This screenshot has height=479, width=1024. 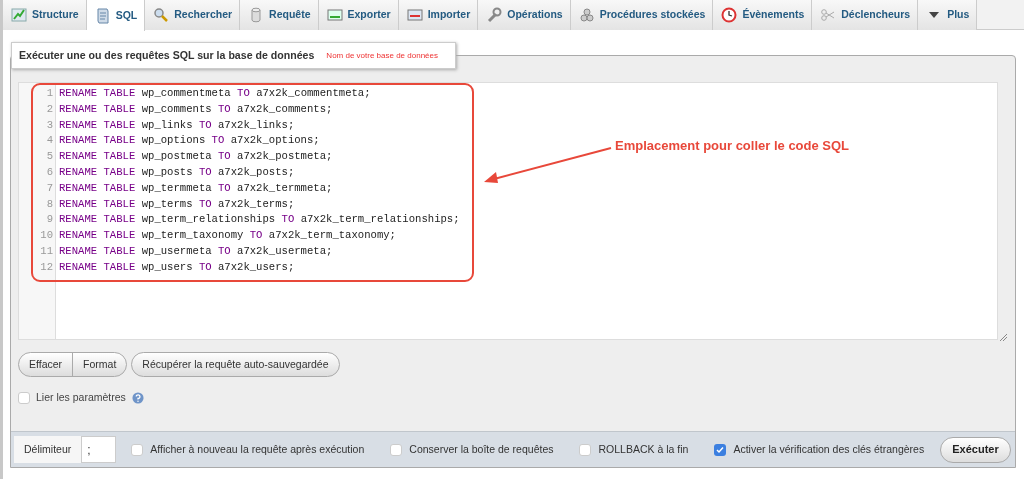 I want to click on line-number: 4, so click(x=49, y=141).